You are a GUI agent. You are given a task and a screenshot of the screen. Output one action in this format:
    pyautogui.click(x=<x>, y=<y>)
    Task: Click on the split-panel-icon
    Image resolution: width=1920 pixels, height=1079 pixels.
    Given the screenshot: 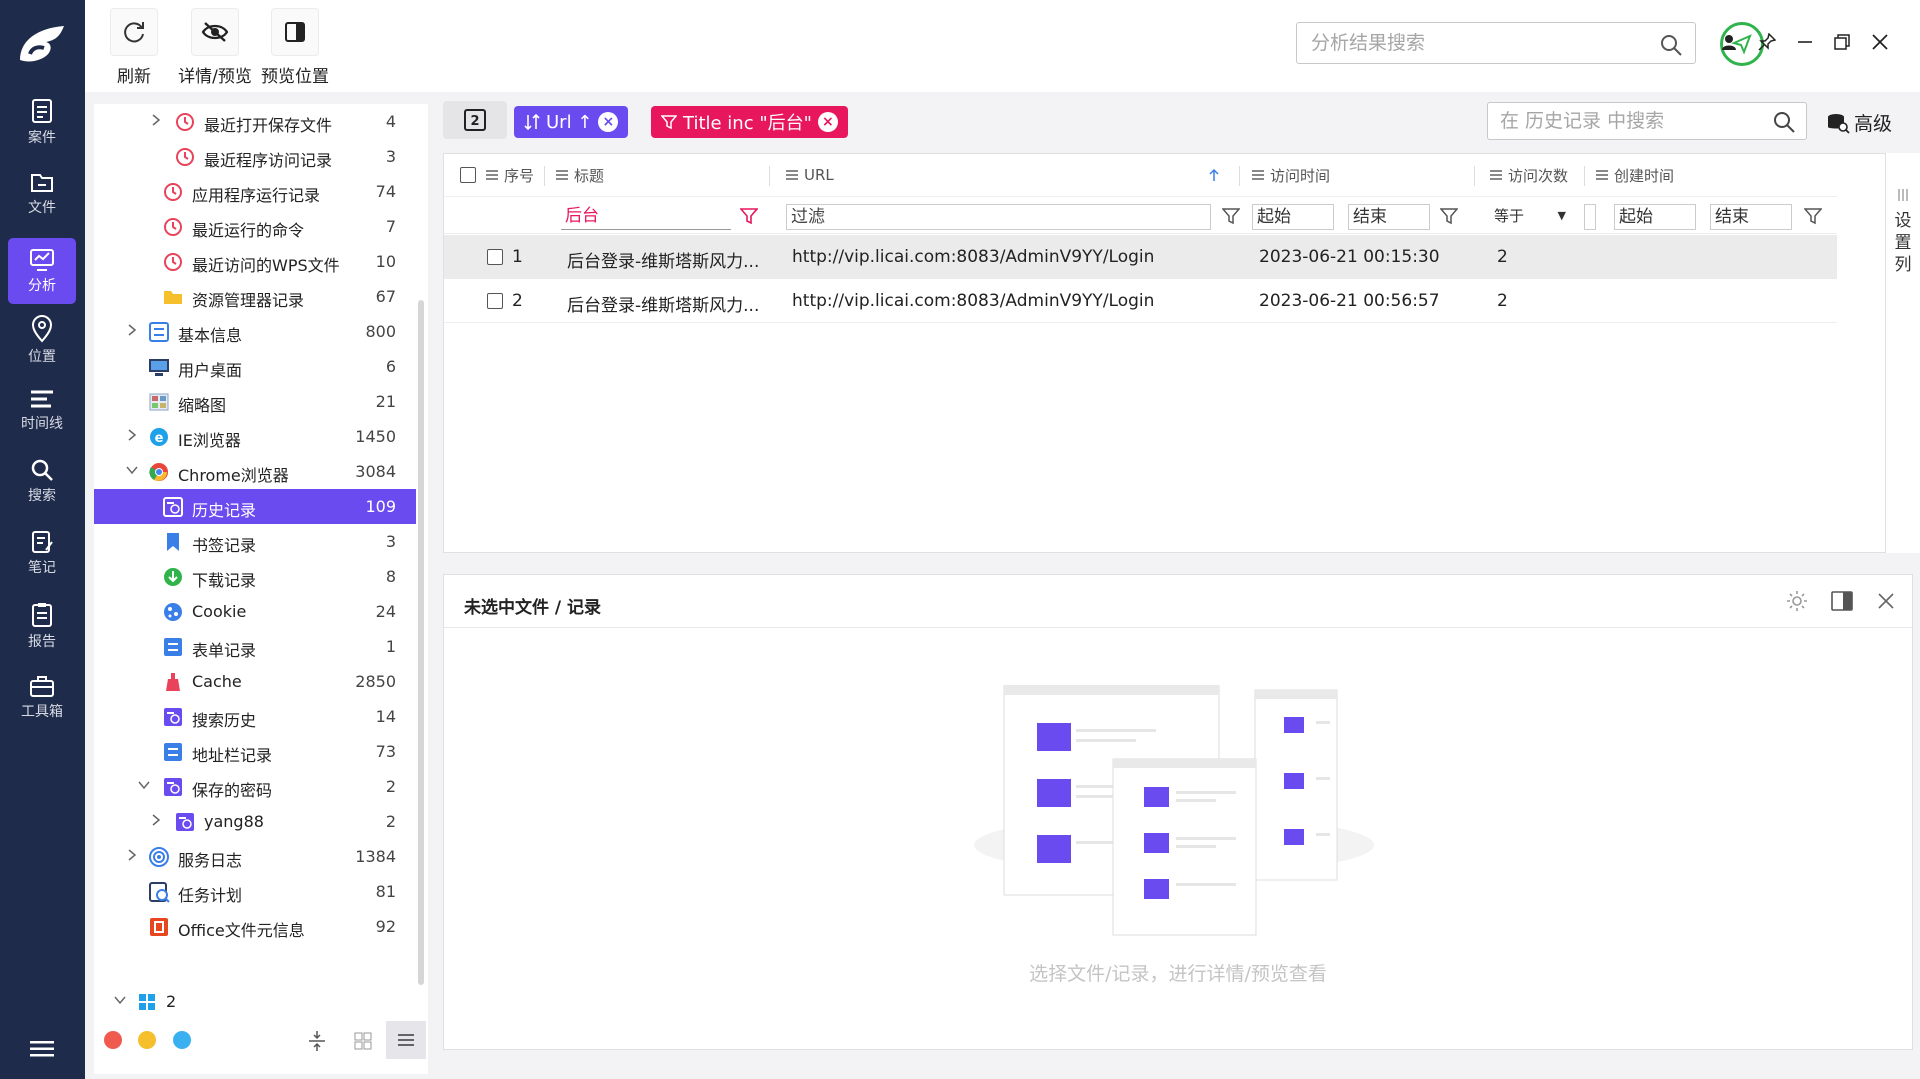 What is the action you would take?
    pyautogui.click(x=1842, y=601)
    